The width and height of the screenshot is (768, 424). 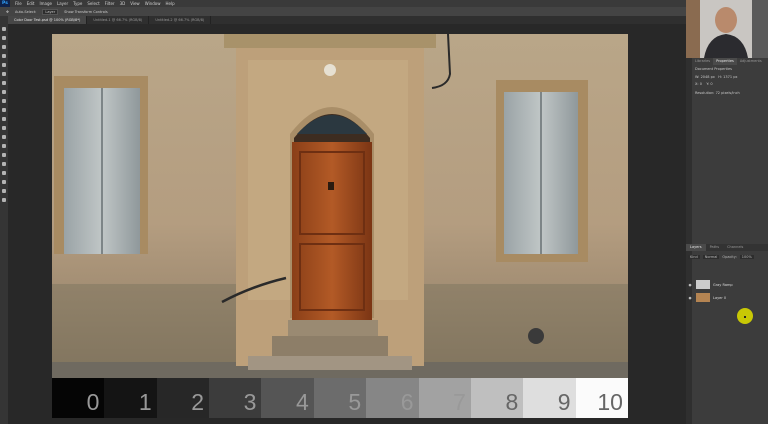 What do you see at coordinates (4, 128) in the screenshot?
I see `gradient-tool-icon` at bounding box center [4, 128].